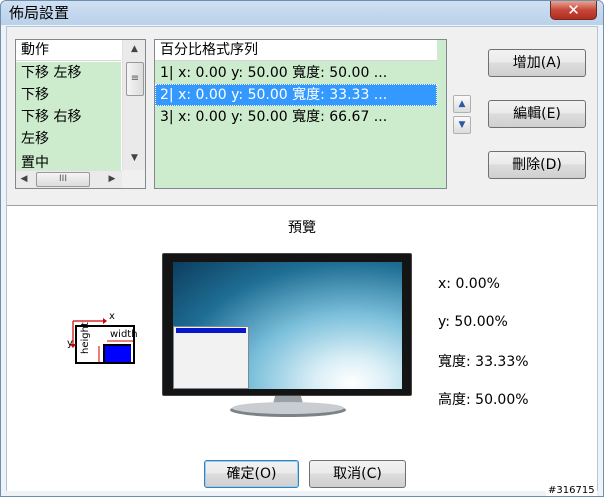 Image resolution: width=604 pixels, height=497 pixels. Describe the element at coordinates (302, 228) in the screenshot. I see `preview-title: 預覽` at that location.